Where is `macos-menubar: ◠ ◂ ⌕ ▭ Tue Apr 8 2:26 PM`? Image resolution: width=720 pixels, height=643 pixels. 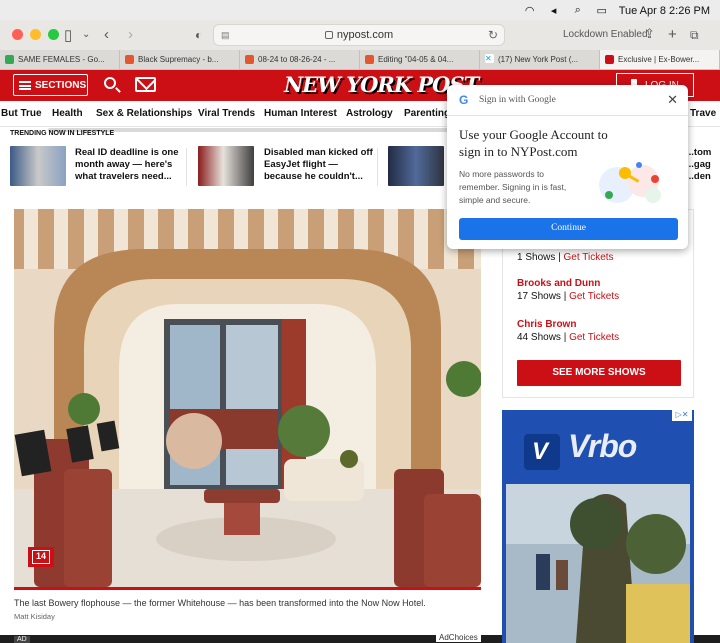 macos-menubar: ◠ ◂ ⌕ ▭ Tue Apr 8 2:26 PM is located at coordinates (360, 10).